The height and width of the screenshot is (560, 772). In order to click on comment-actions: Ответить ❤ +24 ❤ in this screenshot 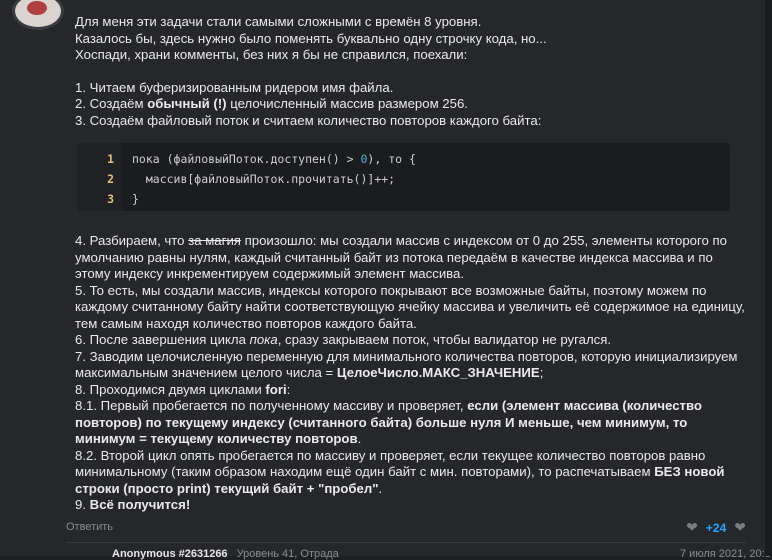, I will do `click(406, 529)`.